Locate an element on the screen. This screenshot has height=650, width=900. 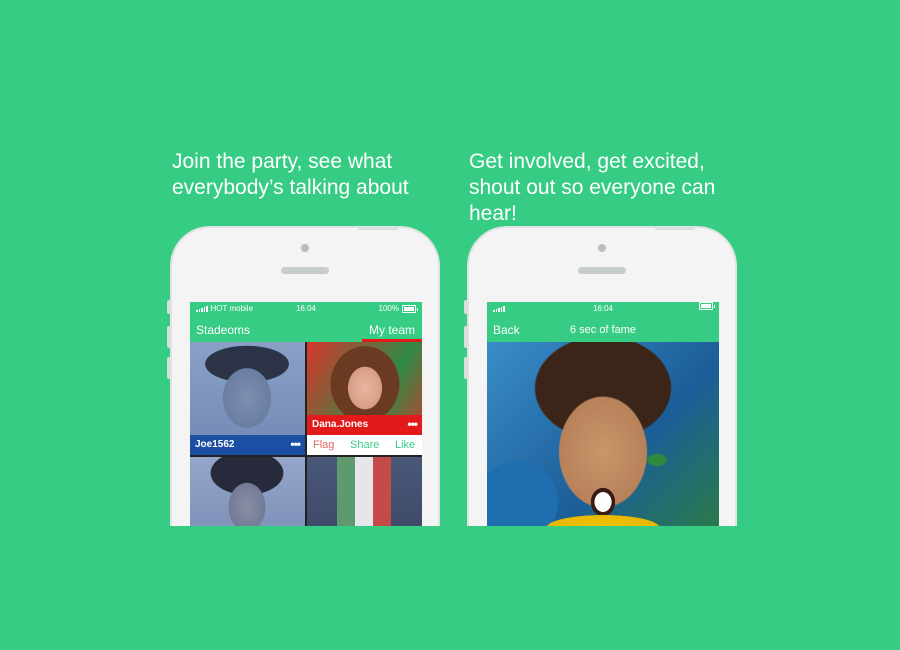
nav-bar: Back 6 sec of fame is located at coordinates (603, 329).